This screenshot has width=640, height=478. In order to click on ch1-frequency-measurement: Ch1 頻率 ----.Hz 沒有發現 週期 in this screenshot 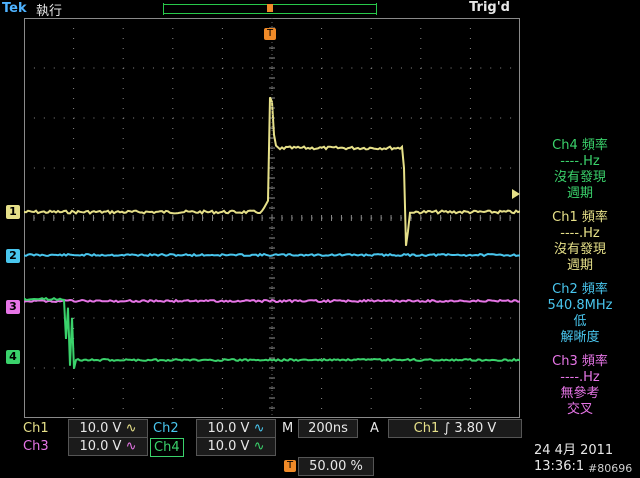, I will do `click(580, 242)`.